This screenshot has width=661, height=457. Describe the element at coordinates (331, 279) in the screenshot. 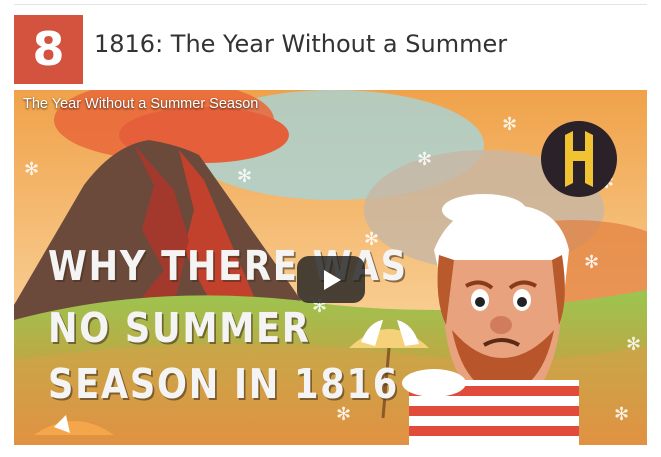

I see `play-button` at that location.